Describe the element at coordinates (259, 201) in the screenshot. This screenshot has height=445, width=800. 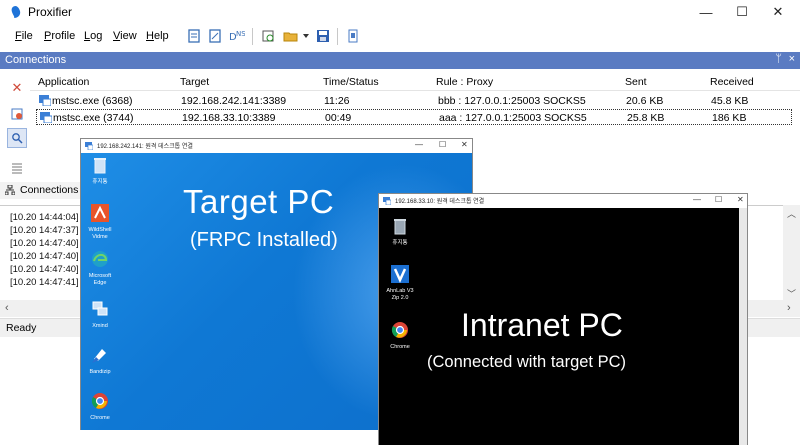
I see `target-pc-headline: Target PC` at that location.